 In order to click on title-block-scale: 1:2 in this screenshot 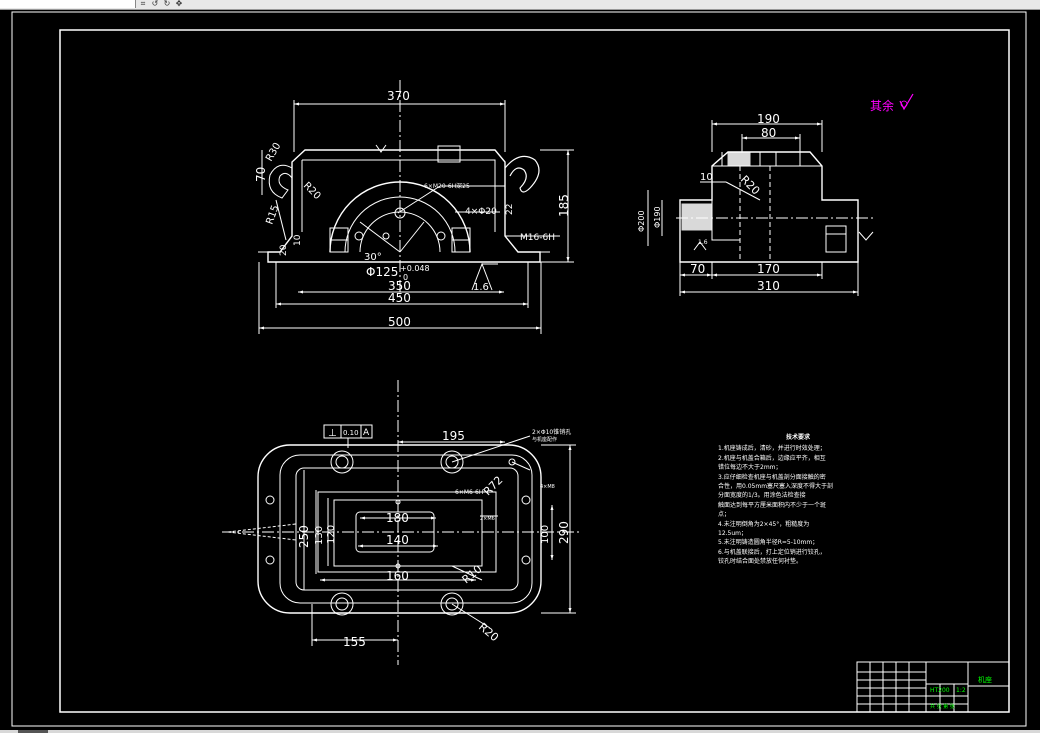, I will do `click(961, 690)`.